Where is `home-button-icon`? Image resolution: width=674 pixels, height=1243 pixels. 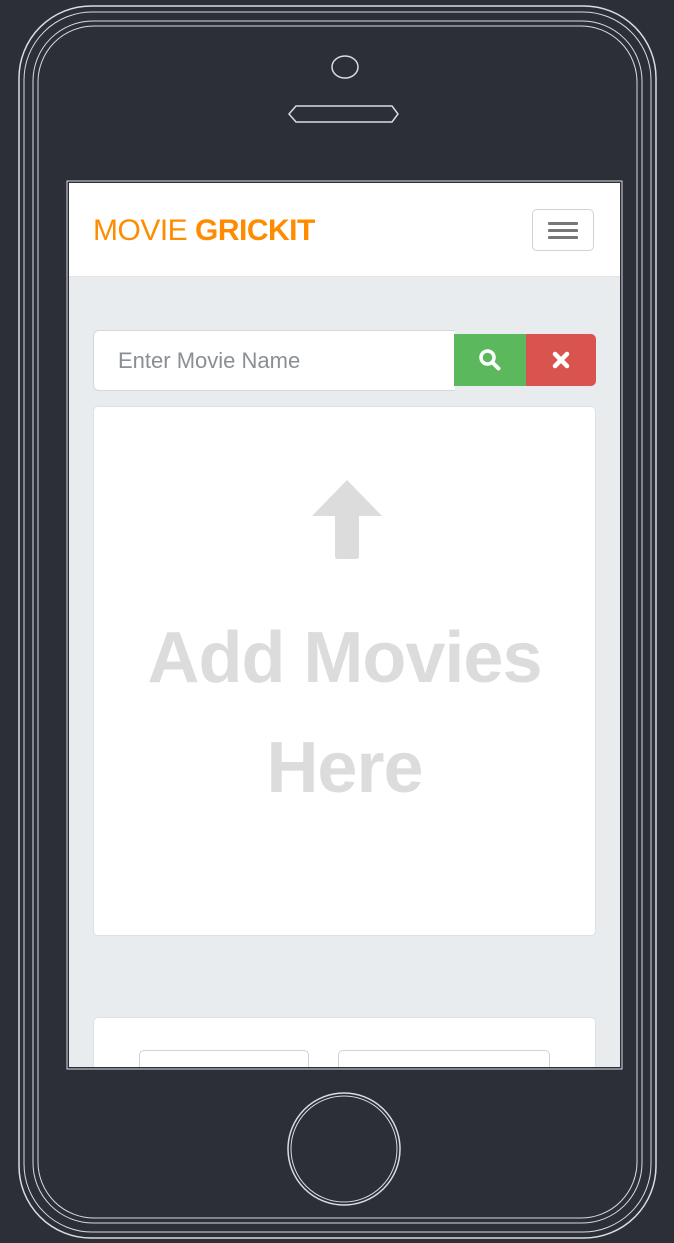
home-button-icon is located at coordinates (344, 1149).